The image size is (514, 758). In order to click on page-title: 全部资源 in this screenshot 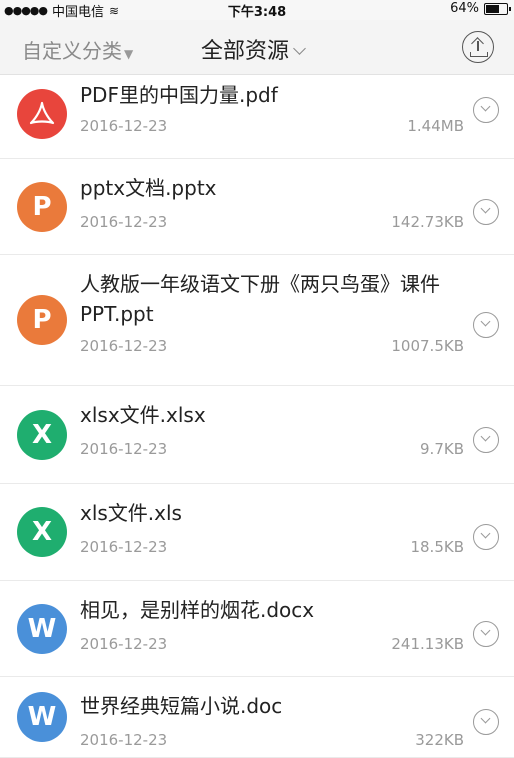, I will do `click(245, 51)`.